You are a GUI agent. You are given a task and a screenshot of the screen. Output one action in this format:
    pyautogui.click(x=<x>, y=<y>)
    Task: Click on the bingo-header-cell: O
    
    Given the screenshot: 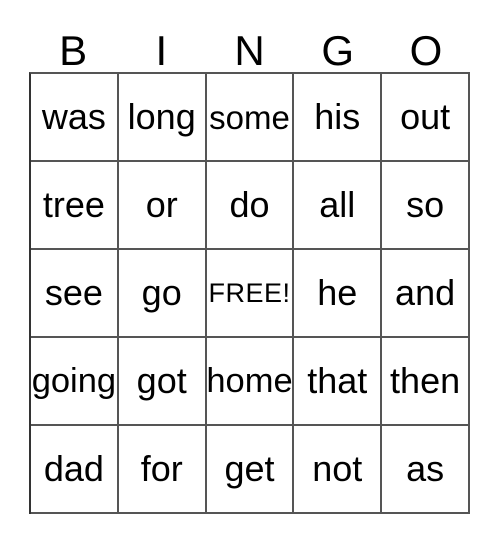 What is the action you would take?
    pyautogui.click(x=426, y=45)
    